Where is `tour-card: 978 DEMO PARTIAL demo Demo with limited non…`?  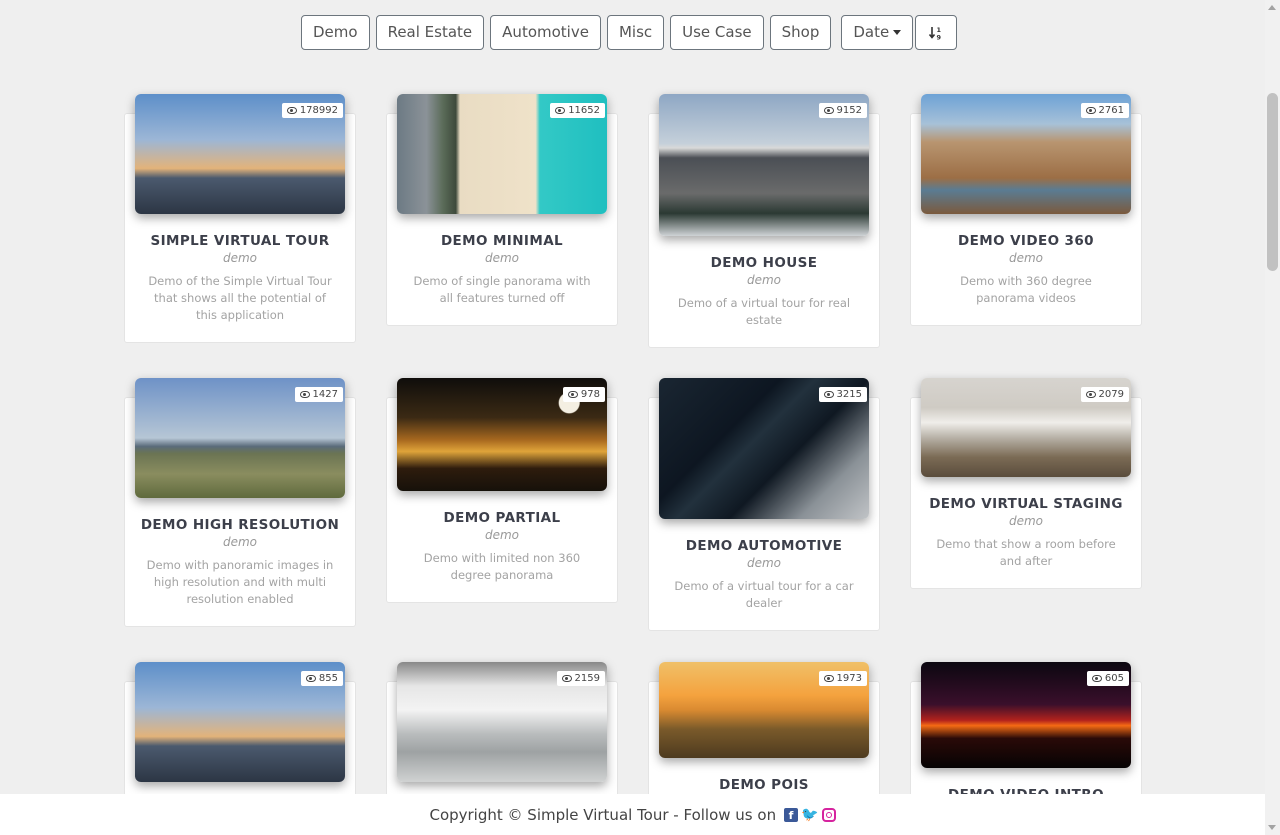
tour-card: 978 DEMO PARTIAL demo Demo with limited non… is located at coordinates (502, 490).